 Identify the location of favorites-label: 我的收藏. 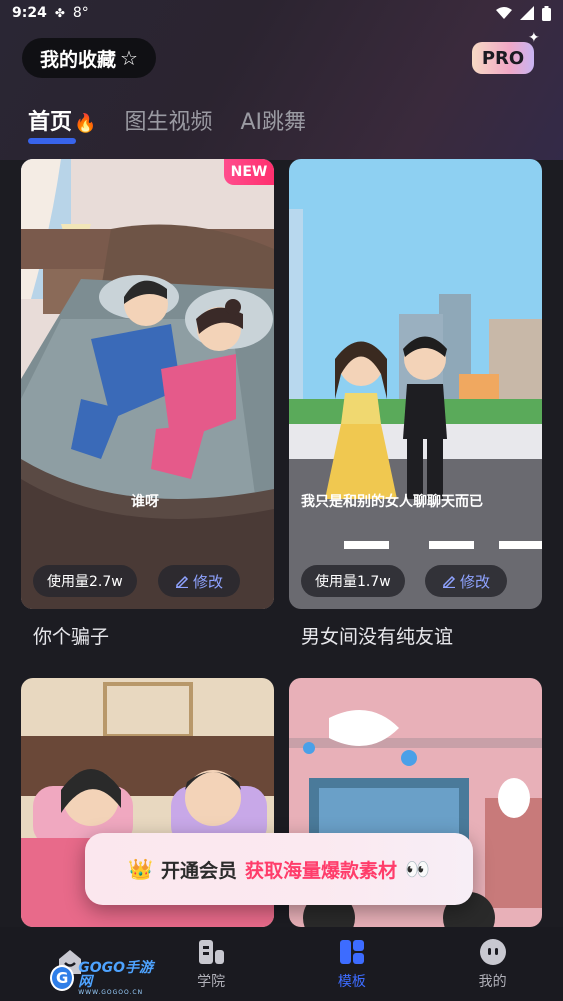
(78, 59).